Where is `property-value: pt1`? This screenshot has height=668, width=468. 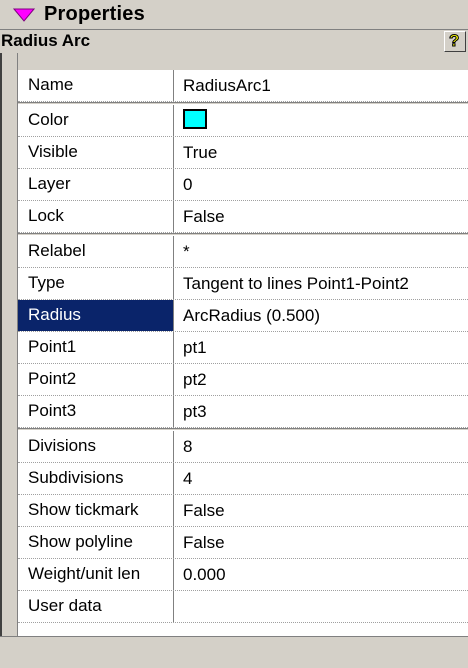 property-value: pt1 is located at coordinates (321, 347).